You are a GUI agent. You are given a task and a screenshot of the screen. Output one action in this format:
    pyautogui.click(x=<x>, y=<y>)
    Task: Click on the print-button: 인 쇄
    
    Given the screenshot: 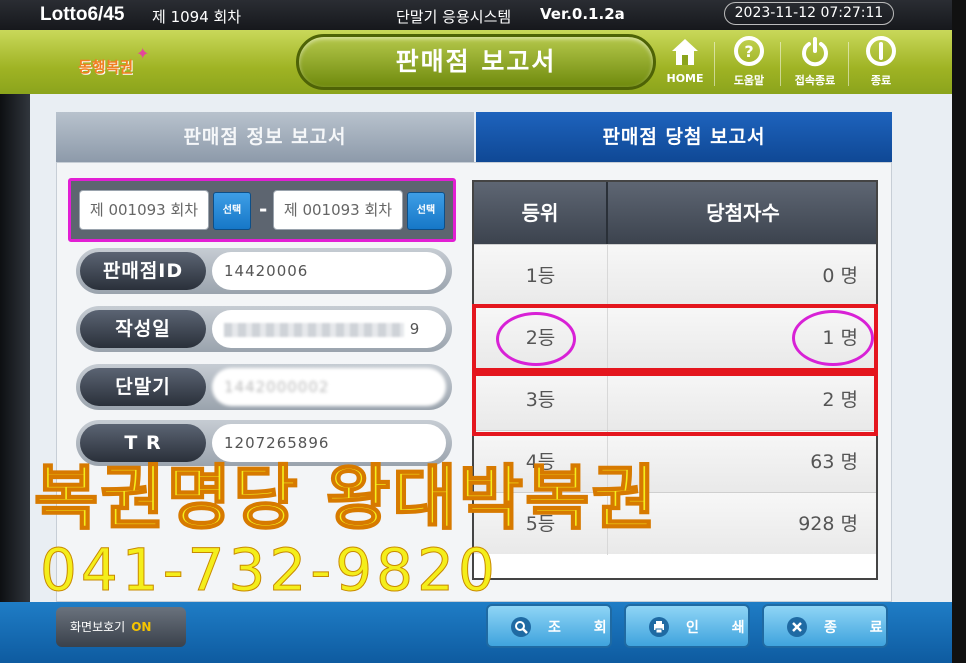 What is the action you would take?
    pyautogui.click(x=687, y=626)
    